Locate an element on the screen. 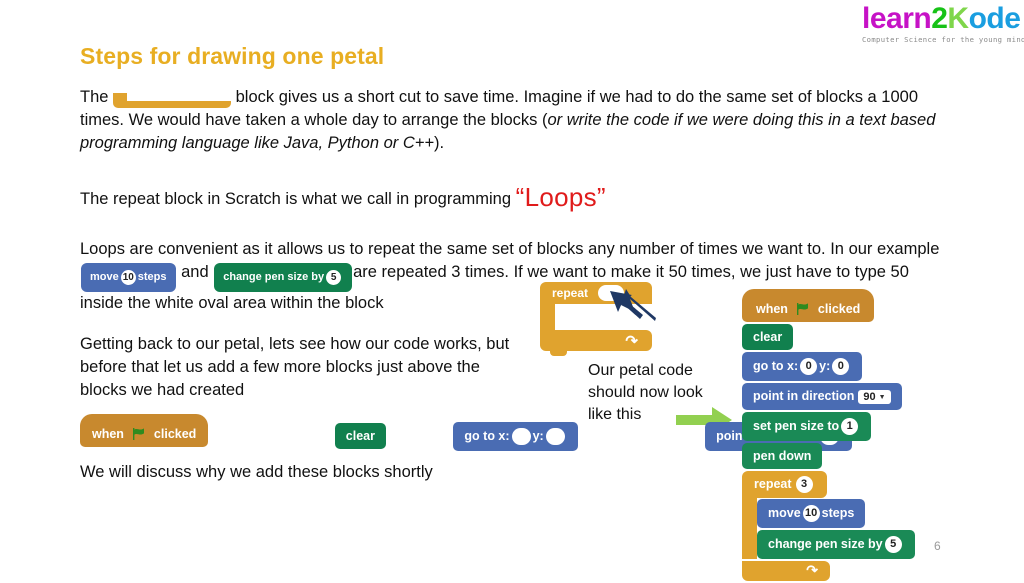 The height and width of the screenshot is (583, 1024). repeat-large-stub is located at coordinates (558, 353).